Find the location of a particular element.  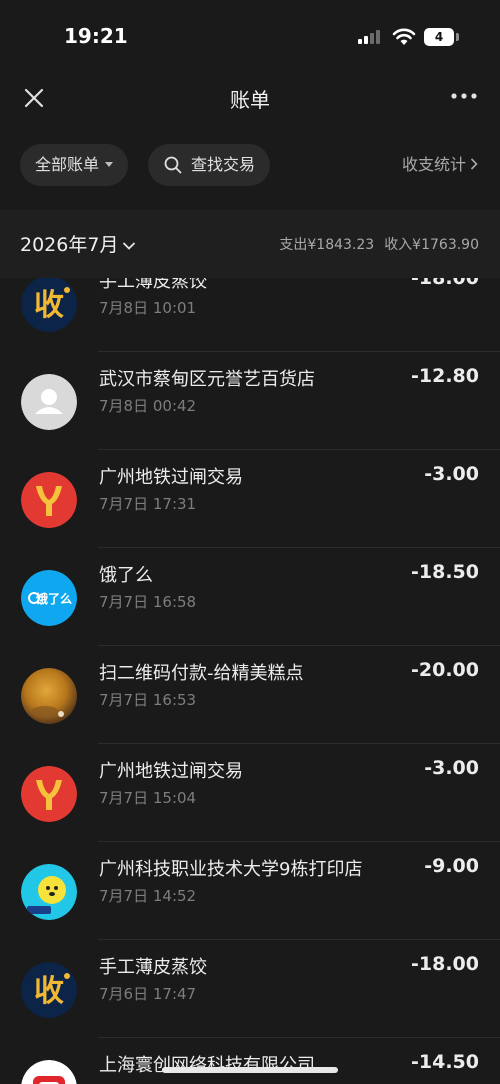

transaction-row: 扫二维码付款-给精美糕点 7月7日 16:53 -20.00 is located at coordinates (250, 695).